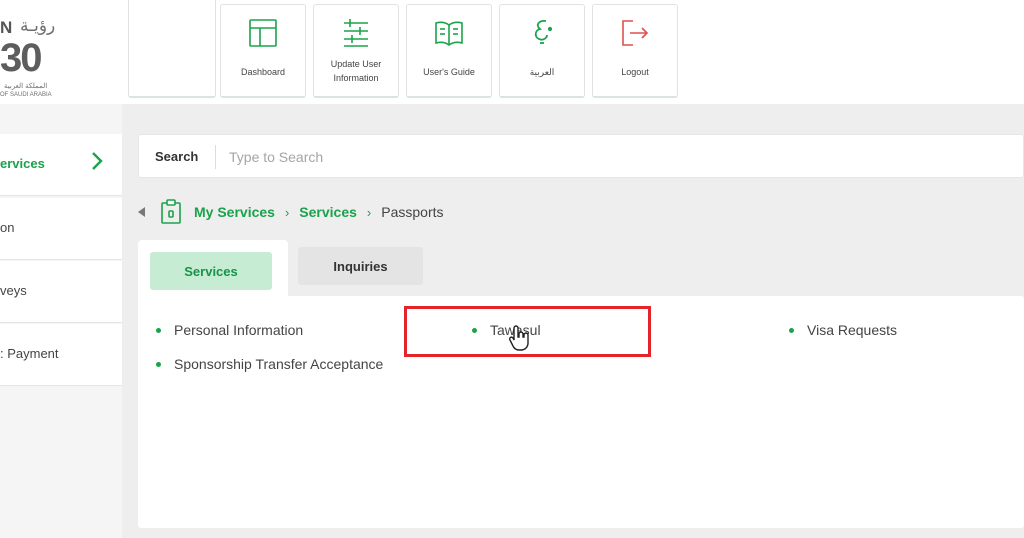 This screenshot has height=538, width=1024. I want to click on sidebar-item-label: veys, so click(13, 290).